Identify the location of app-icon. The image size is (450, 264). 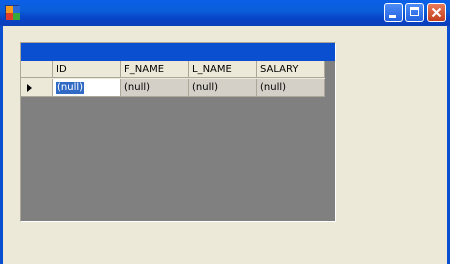
(12, 12).